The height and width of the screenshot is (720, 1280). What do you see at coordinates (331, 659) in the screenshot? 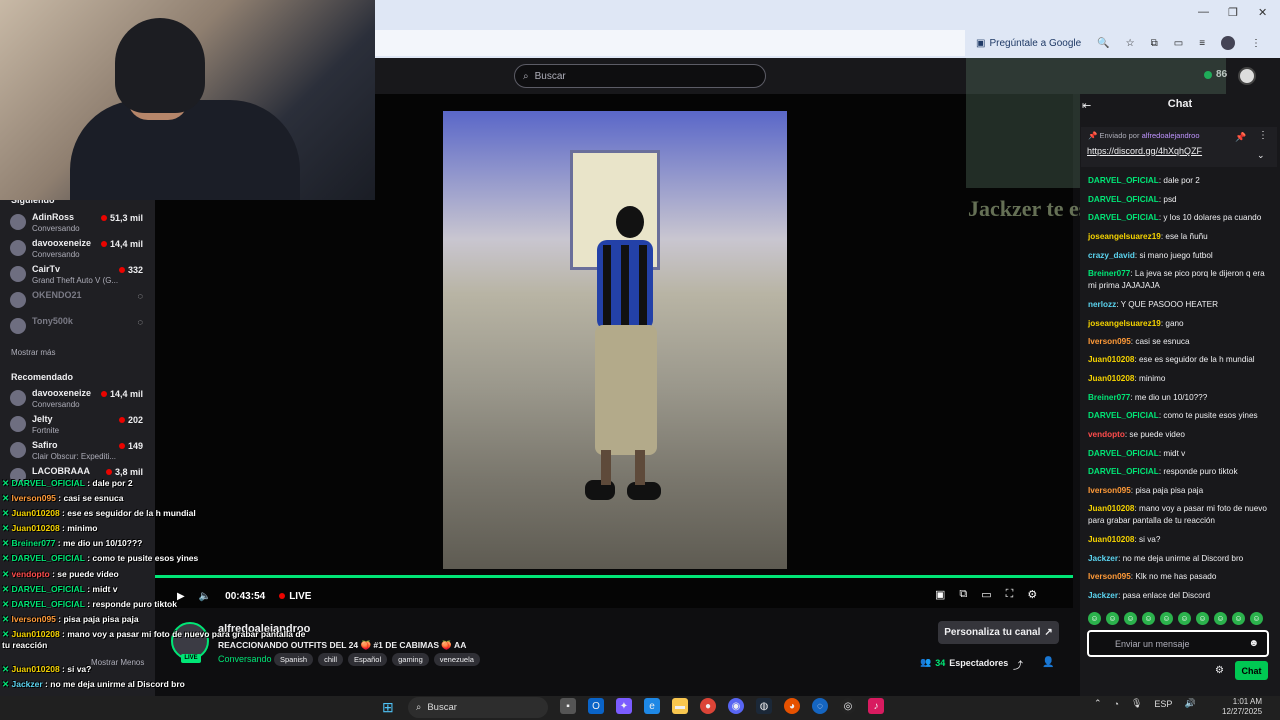
I see `stream-tag: chill` at bounding box center [331, 659].